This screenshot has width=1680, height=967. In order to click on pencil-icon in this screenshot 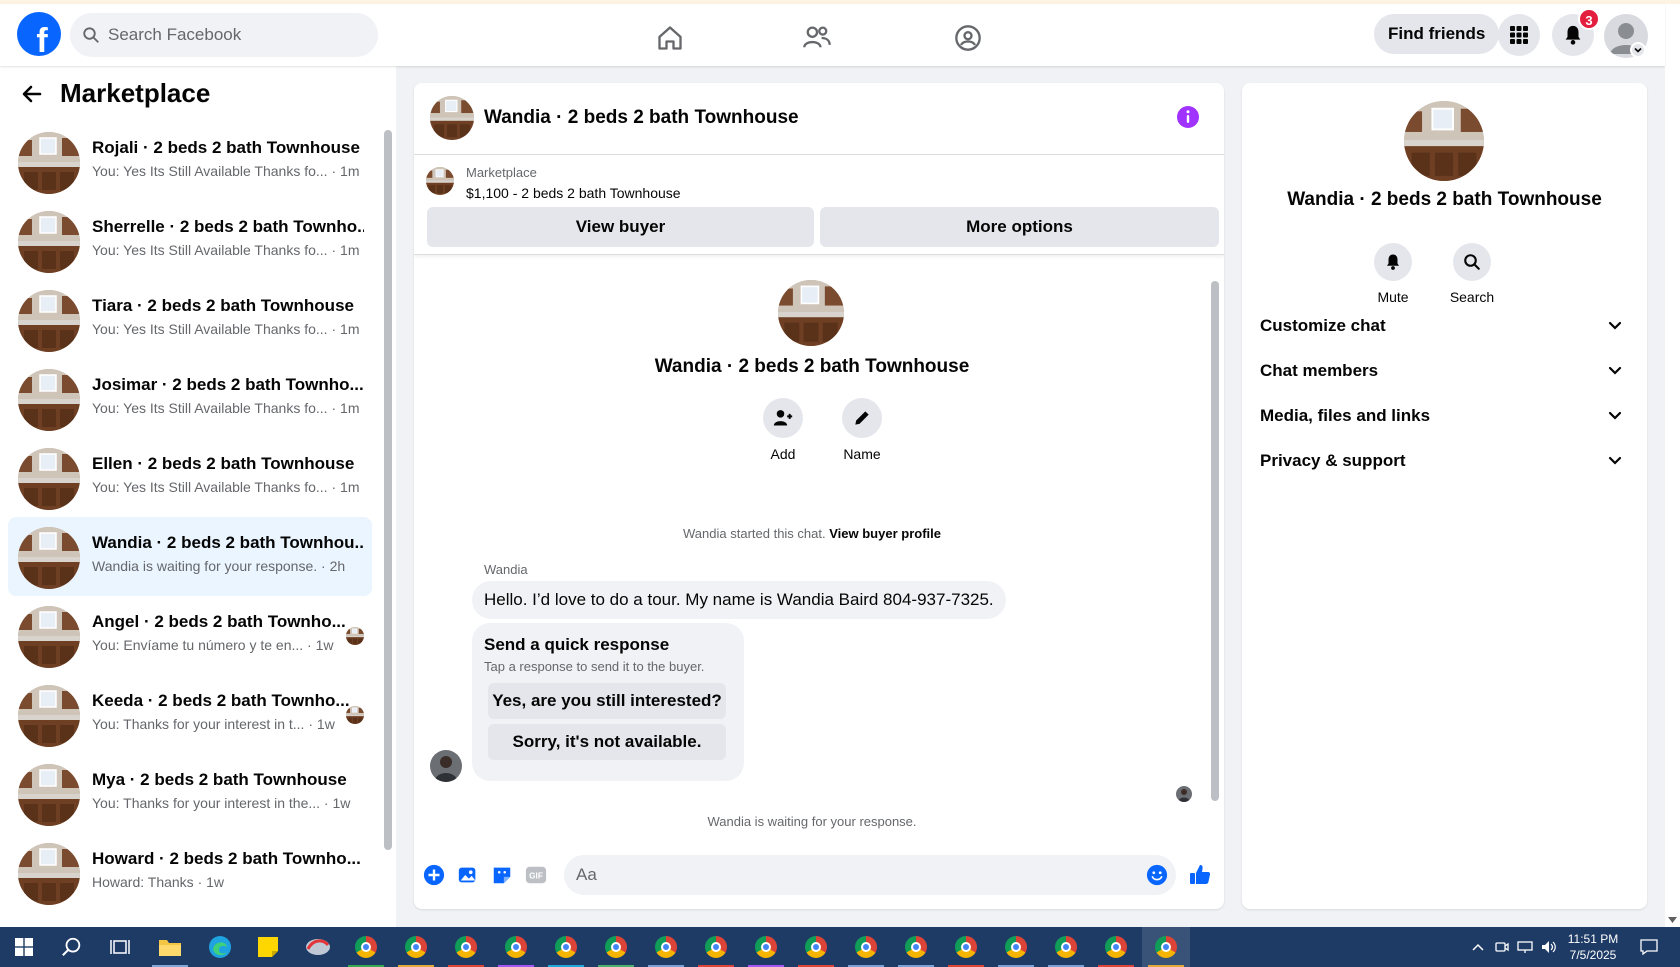, I will do `click(862, 418)`.